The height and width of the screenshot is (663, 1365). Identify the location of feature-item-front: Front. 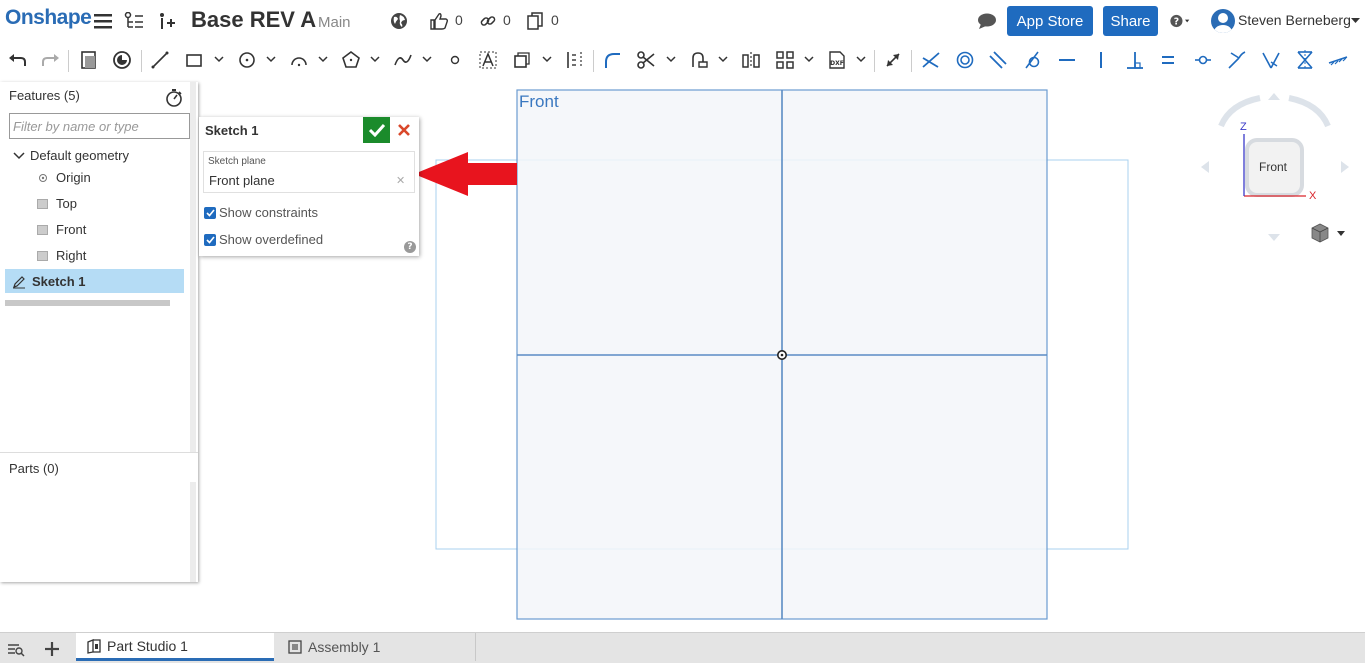
(61, 229).